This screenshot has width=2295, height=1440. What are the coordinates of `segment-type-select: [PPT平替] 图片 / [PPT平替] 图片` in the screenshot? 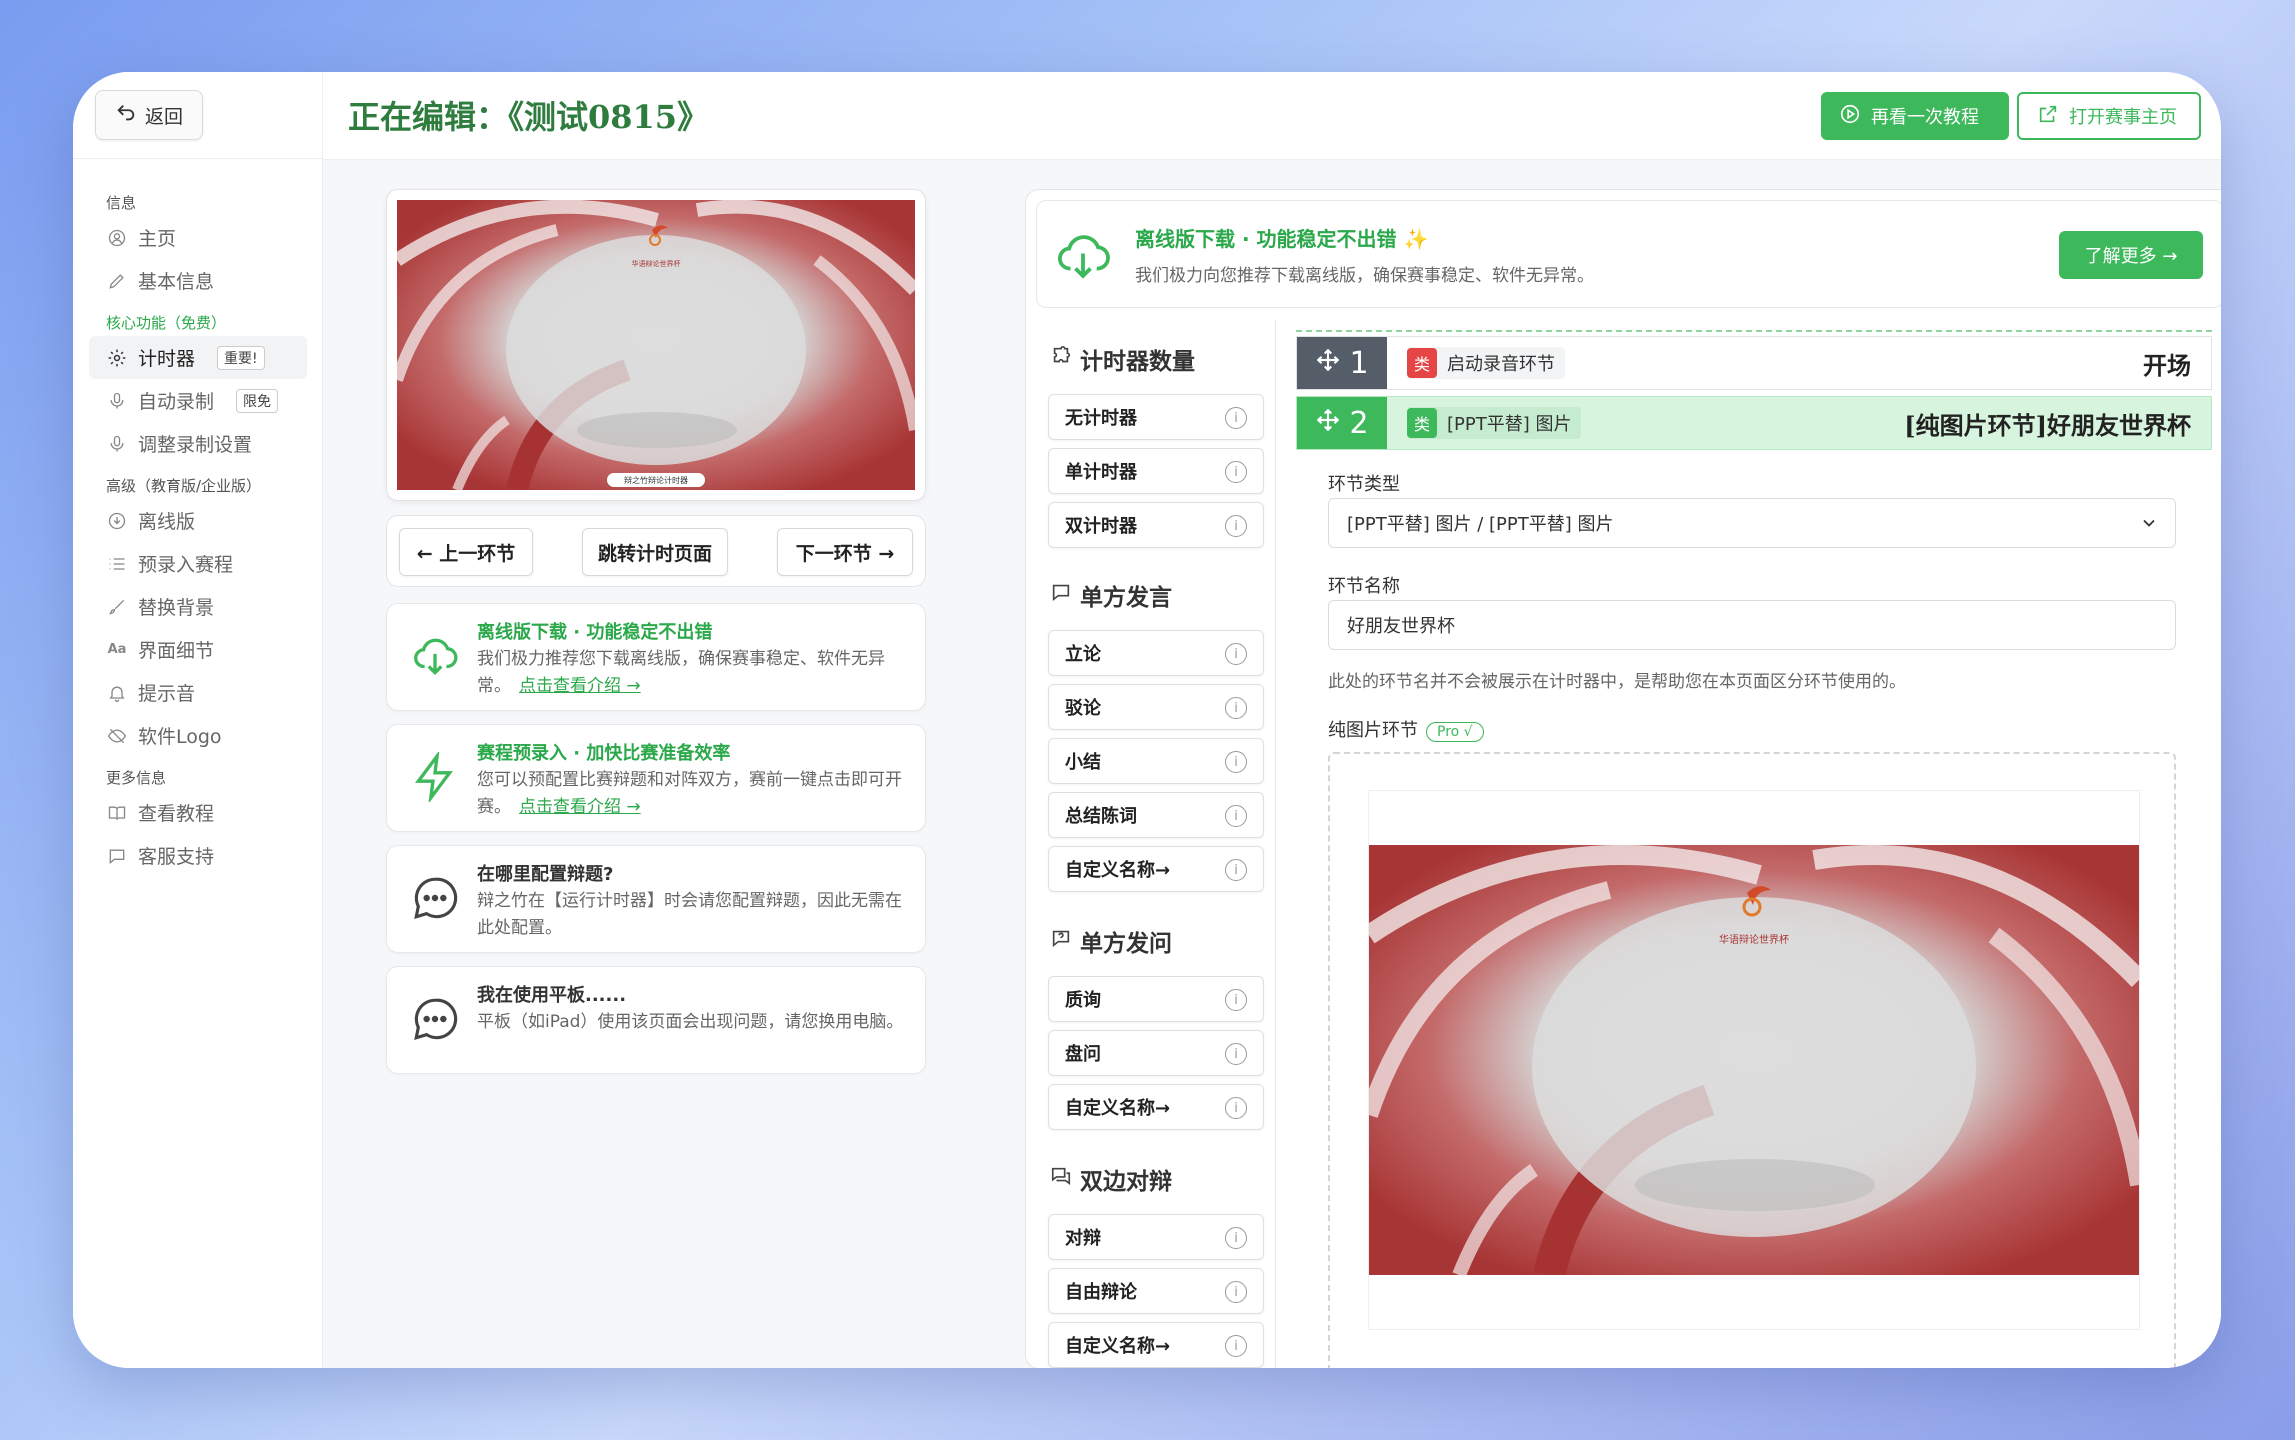 It's located at (1752, 523).